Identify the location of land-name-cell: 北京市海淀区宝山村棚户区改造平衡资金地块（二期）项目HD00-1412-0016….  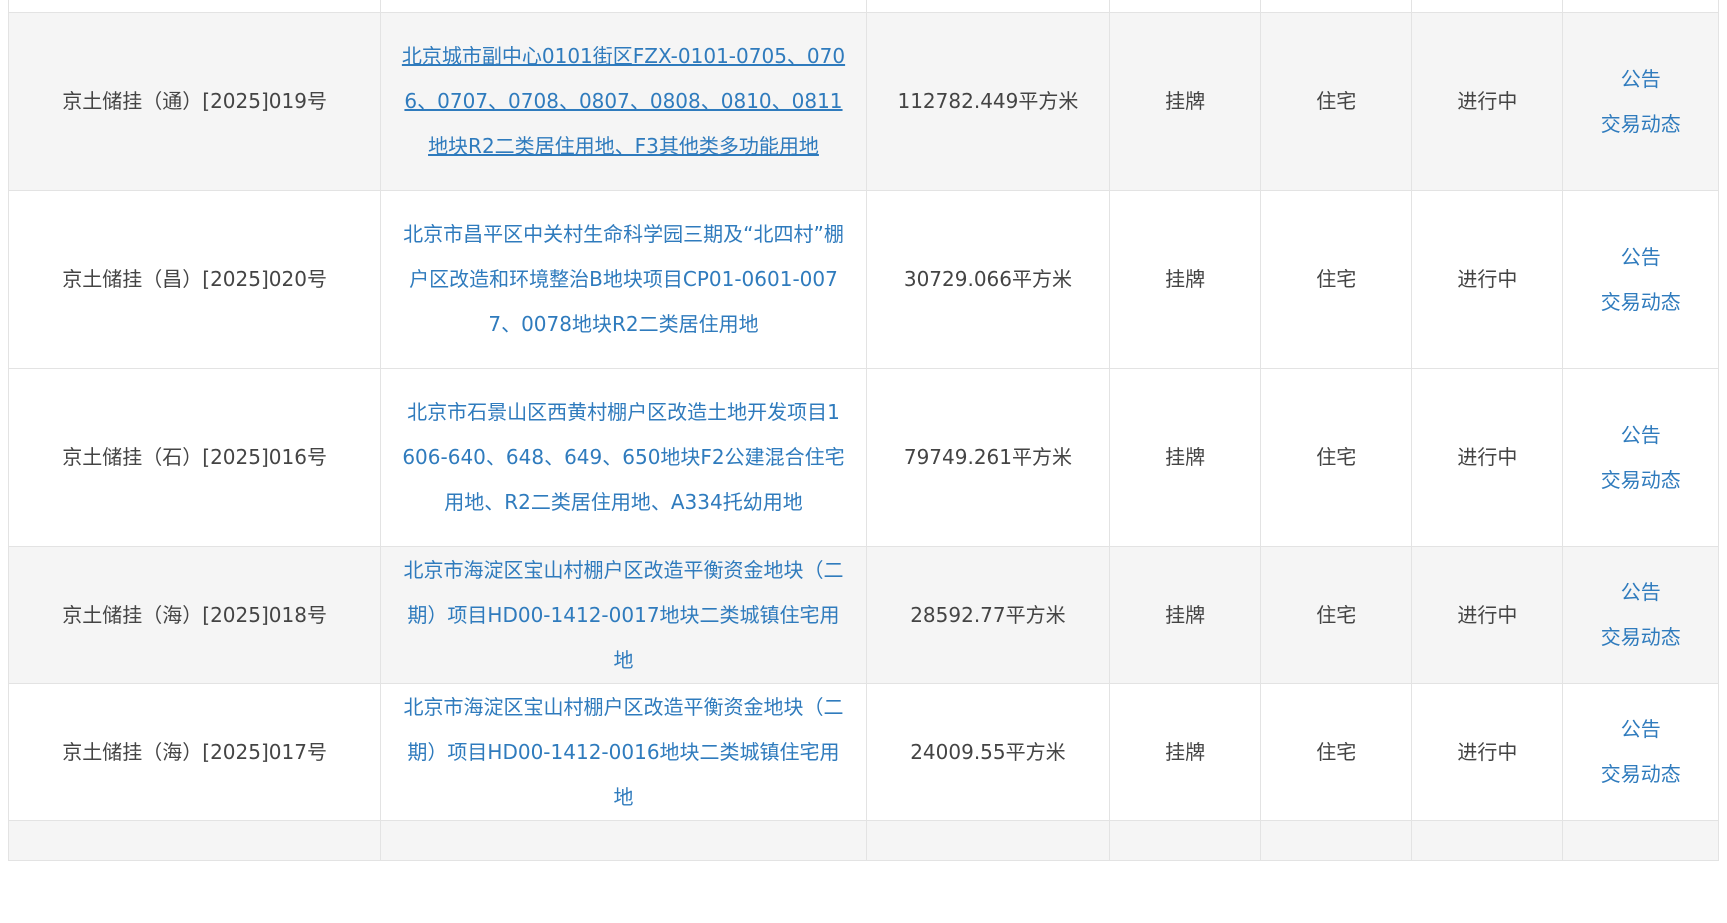
(623, 752).